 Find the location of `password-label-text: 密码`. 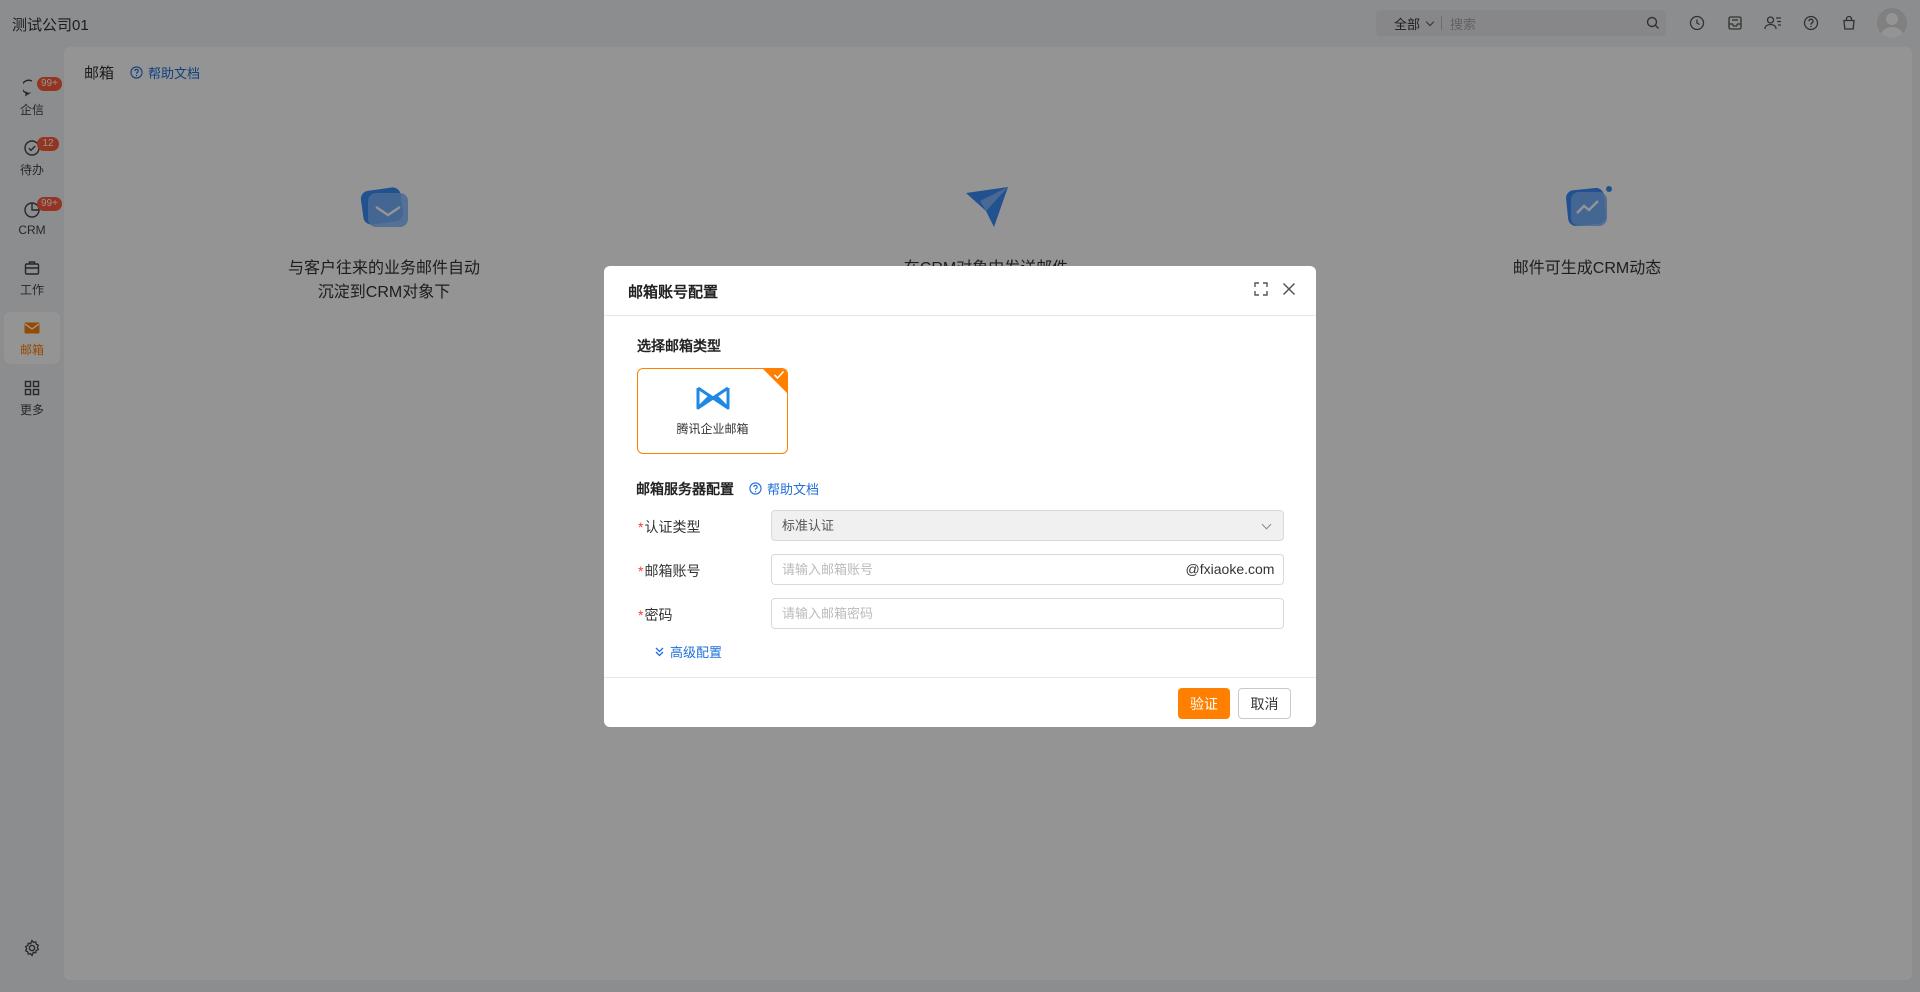

password-label-text: 密码 is located at coordinates (658, 615).